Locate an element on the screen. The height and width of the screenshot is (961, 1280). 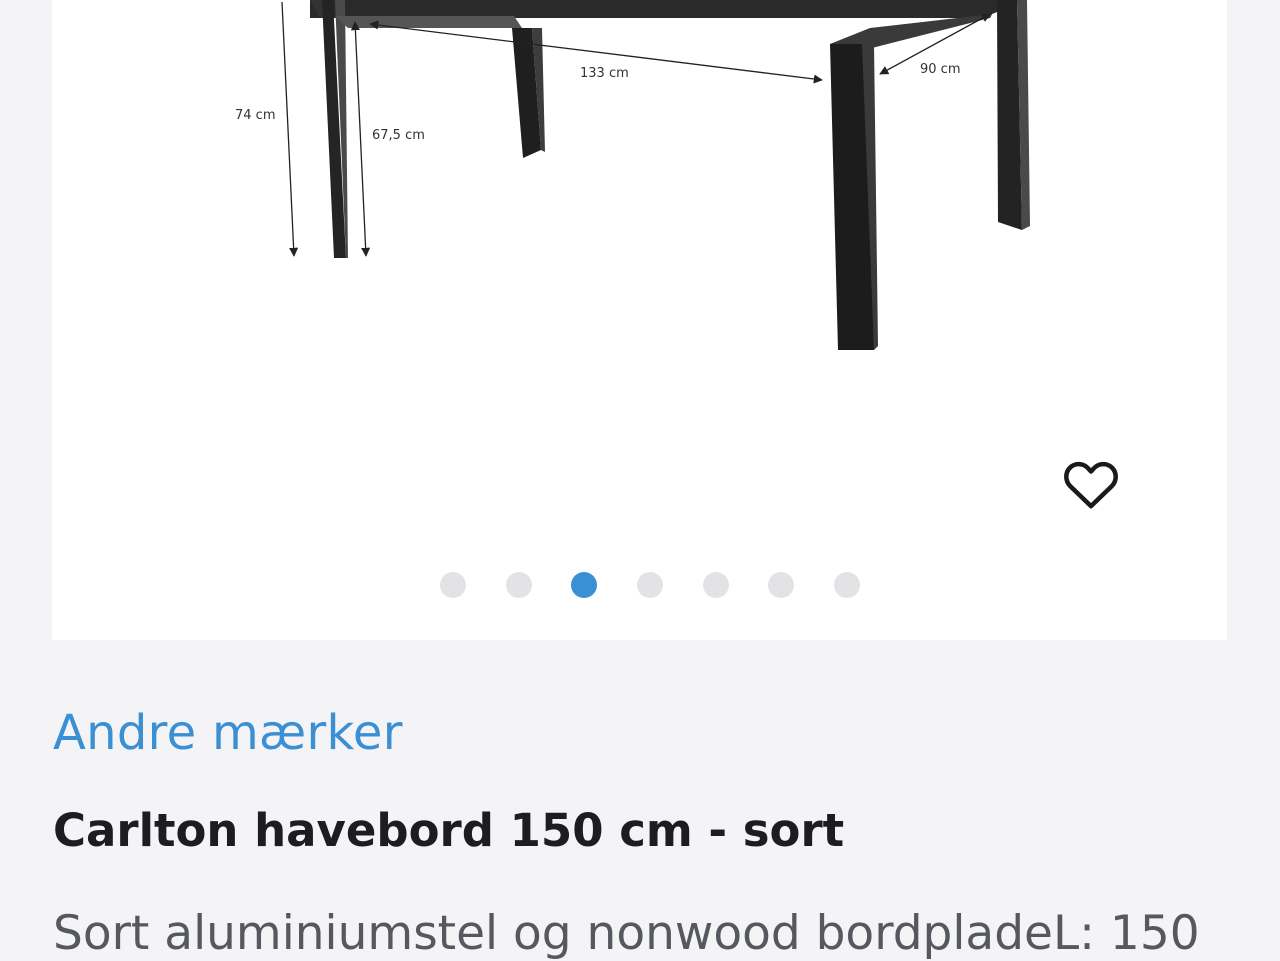
heart-outline-icon is located at coordinates (1091, 485).